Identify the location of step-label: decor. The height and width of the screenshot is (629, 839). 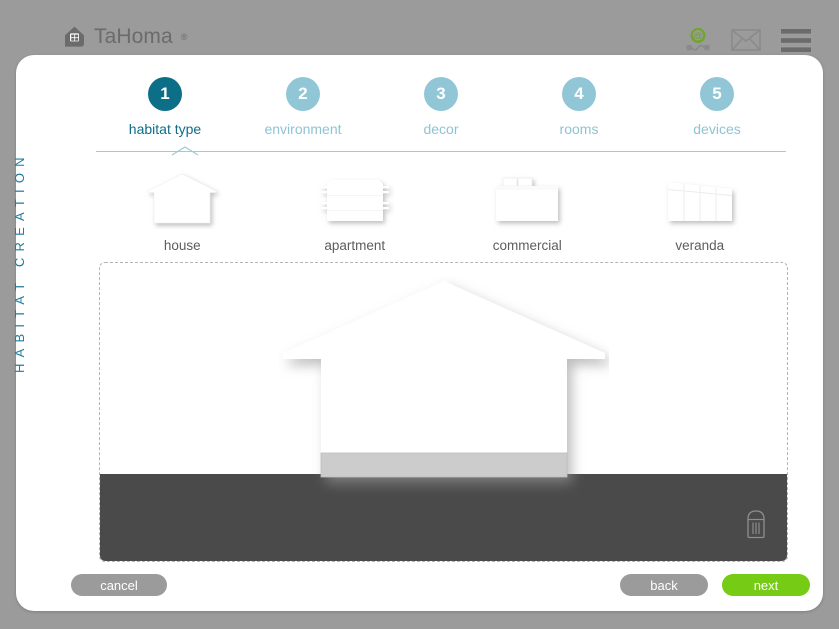
(441, 129).